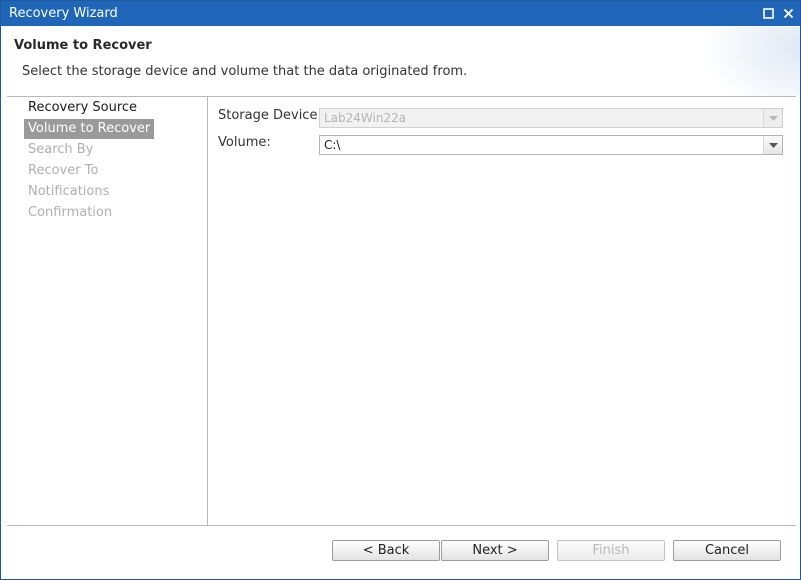  I want to click on nav-step-search-by: Search By, so click(61, 149).